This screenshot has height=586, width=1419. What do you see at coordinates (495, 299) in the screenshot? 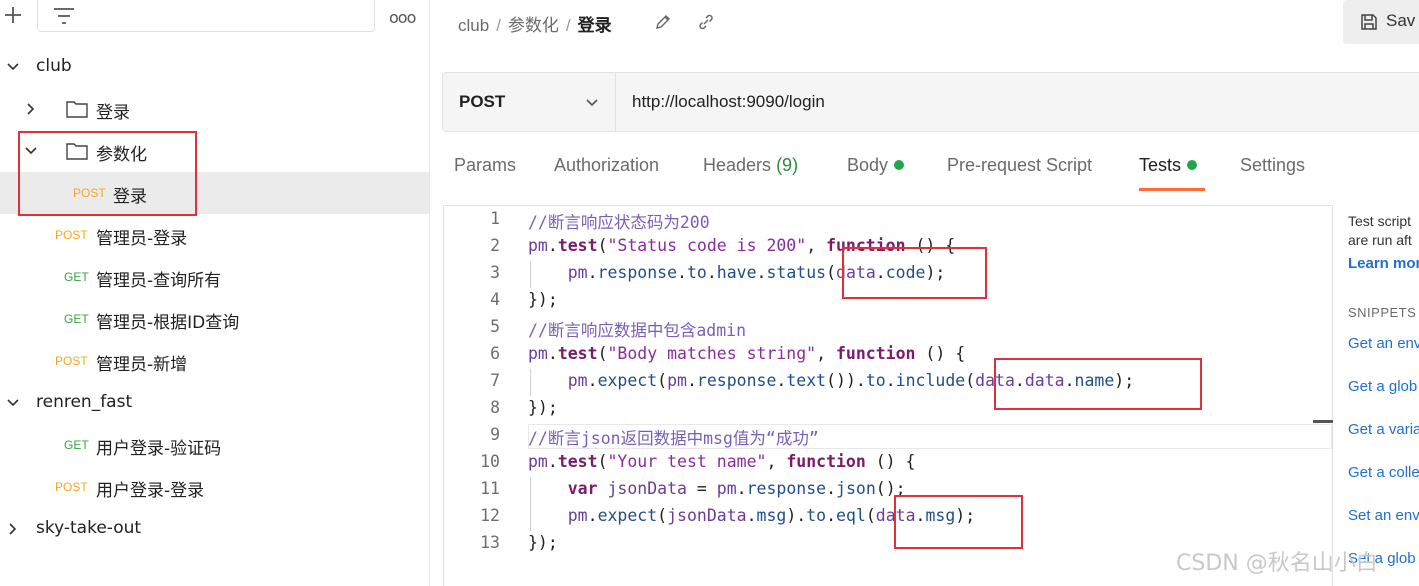
I see `line-number: 4` at bounding box center [495, 299].